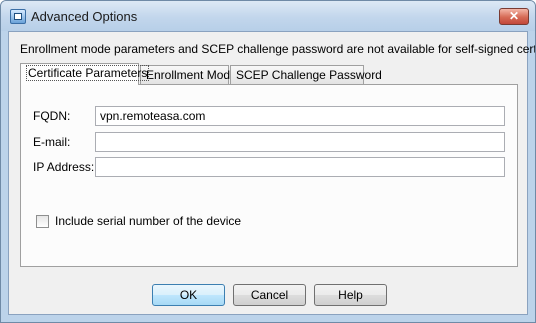  I want to click on ok-button: OK, so click(188, 295).